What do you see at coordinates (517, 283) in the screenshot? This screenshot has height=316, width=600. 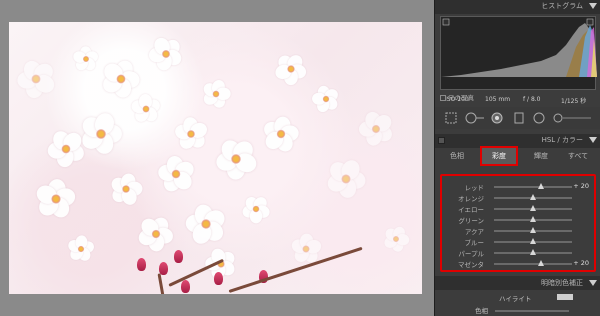 I see `split-toning-header: 明暗別色補正` at bounding box center [517, 283].